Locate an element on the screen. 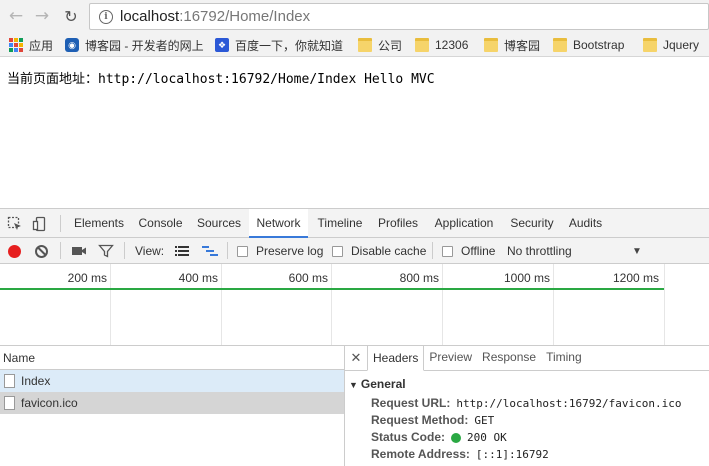 Image resolution: width=709 pixels, height=466 pixels. preserve-log-checkbox: Preserve log is located at coordinates (280, 251).